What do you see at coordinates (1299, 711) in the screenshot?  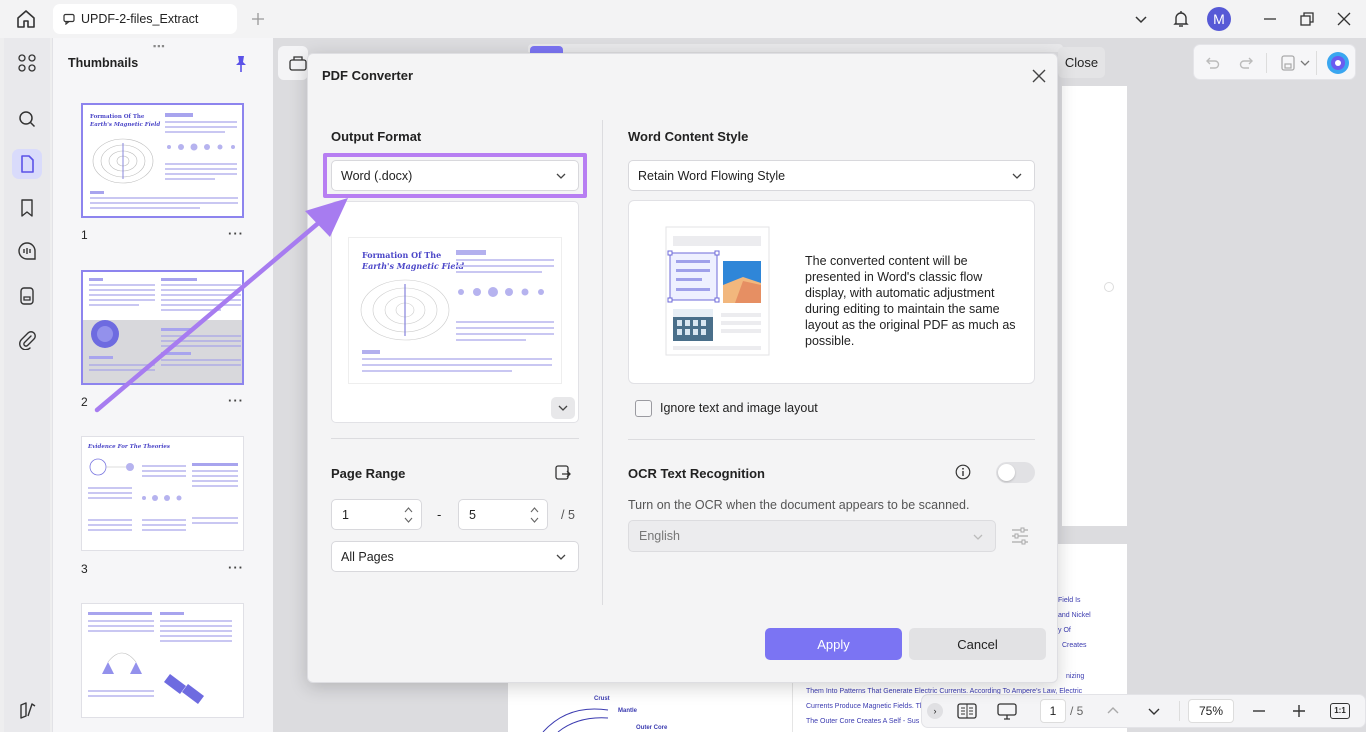 I see `zoom-in-icon` at bounding box center [1299, 711].